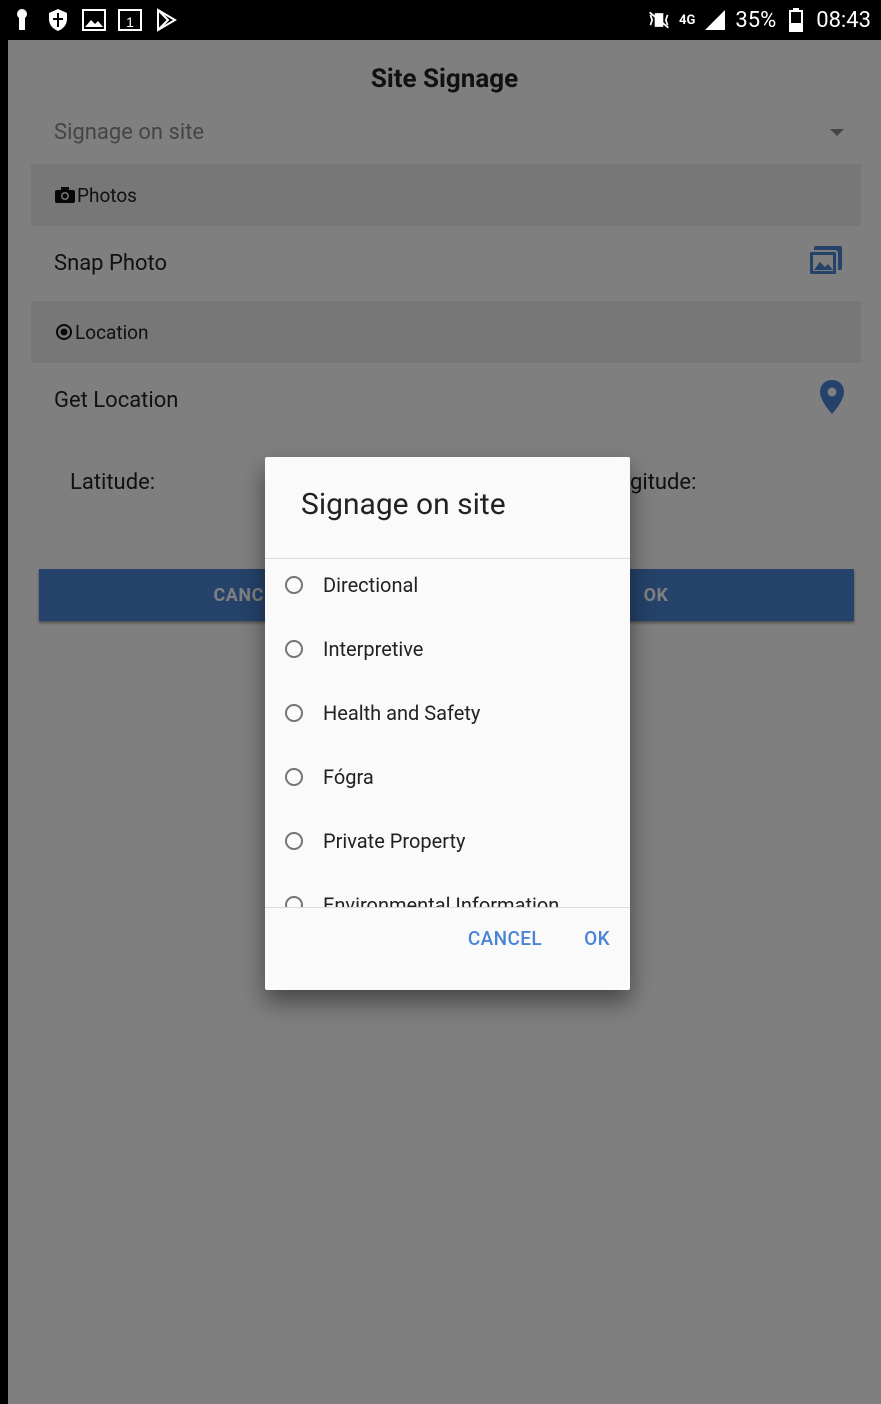  Describe the element at coordinates (22, 20) in the screenshot. I see `keyhole-icon` at that location.